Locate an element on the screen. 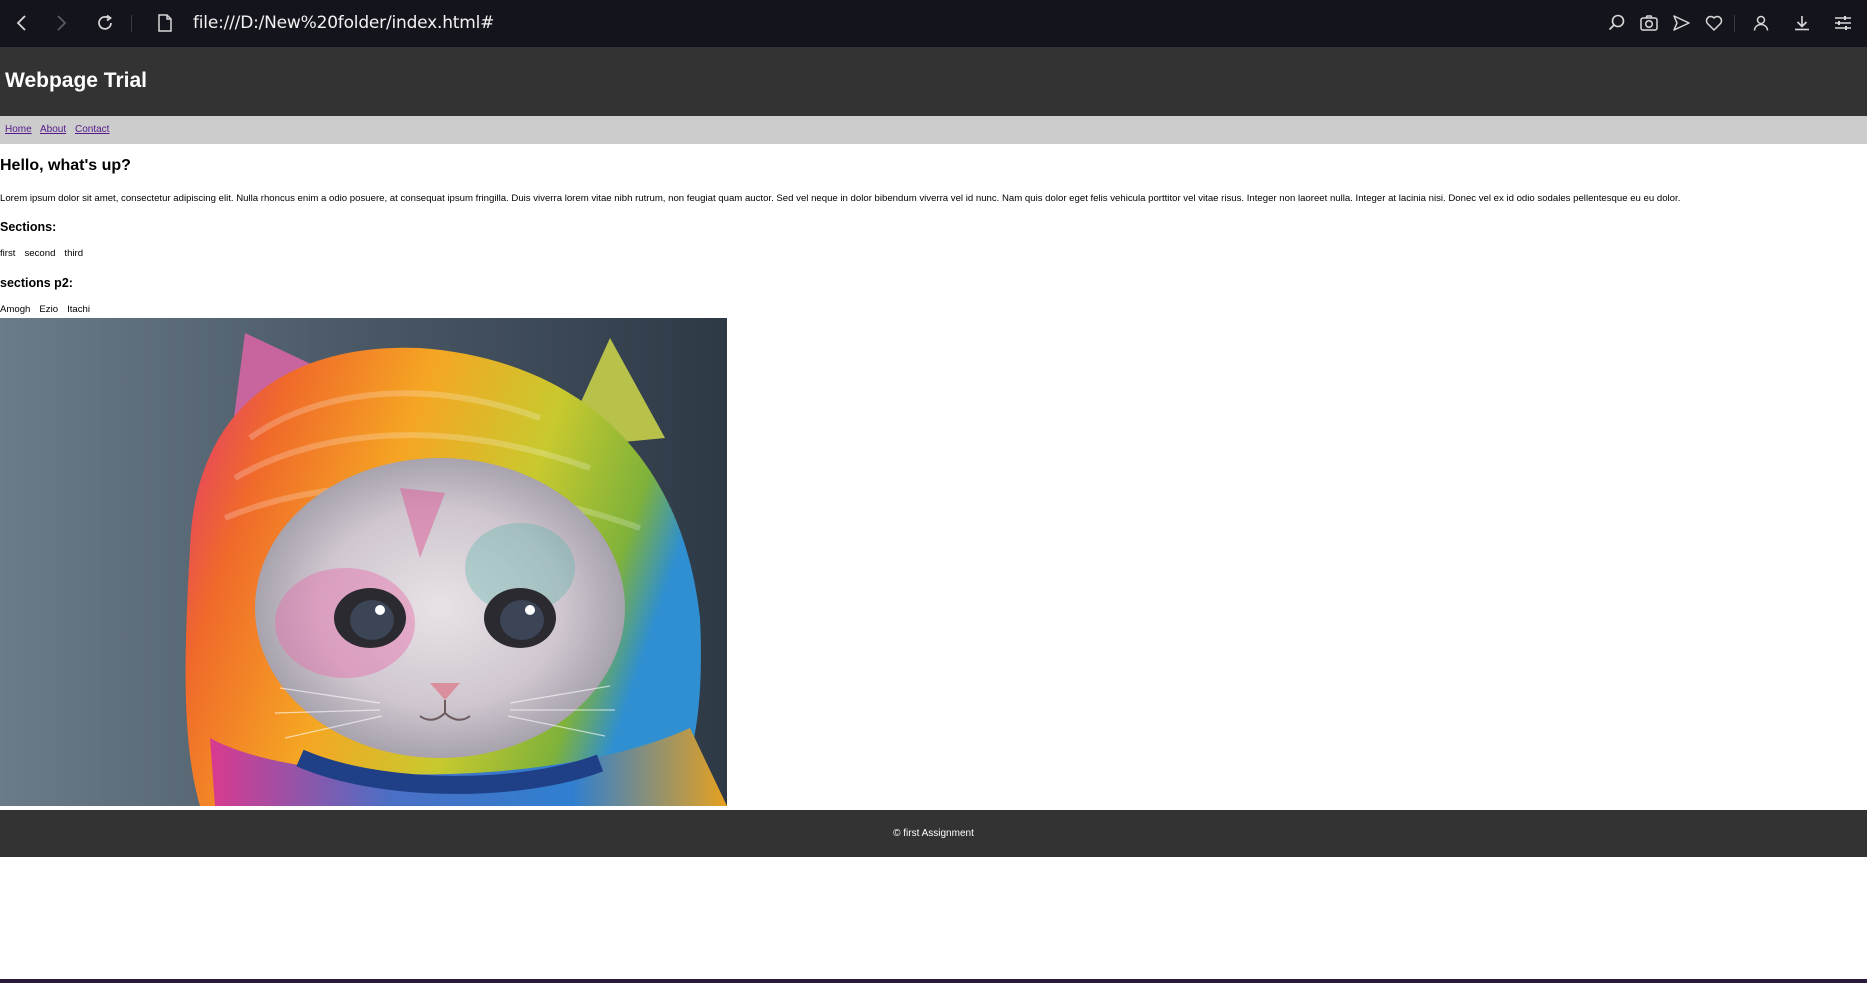 This screenshot has height=983, width=1867. section-p2-item: Ezio is located at coordinates (49, 309).